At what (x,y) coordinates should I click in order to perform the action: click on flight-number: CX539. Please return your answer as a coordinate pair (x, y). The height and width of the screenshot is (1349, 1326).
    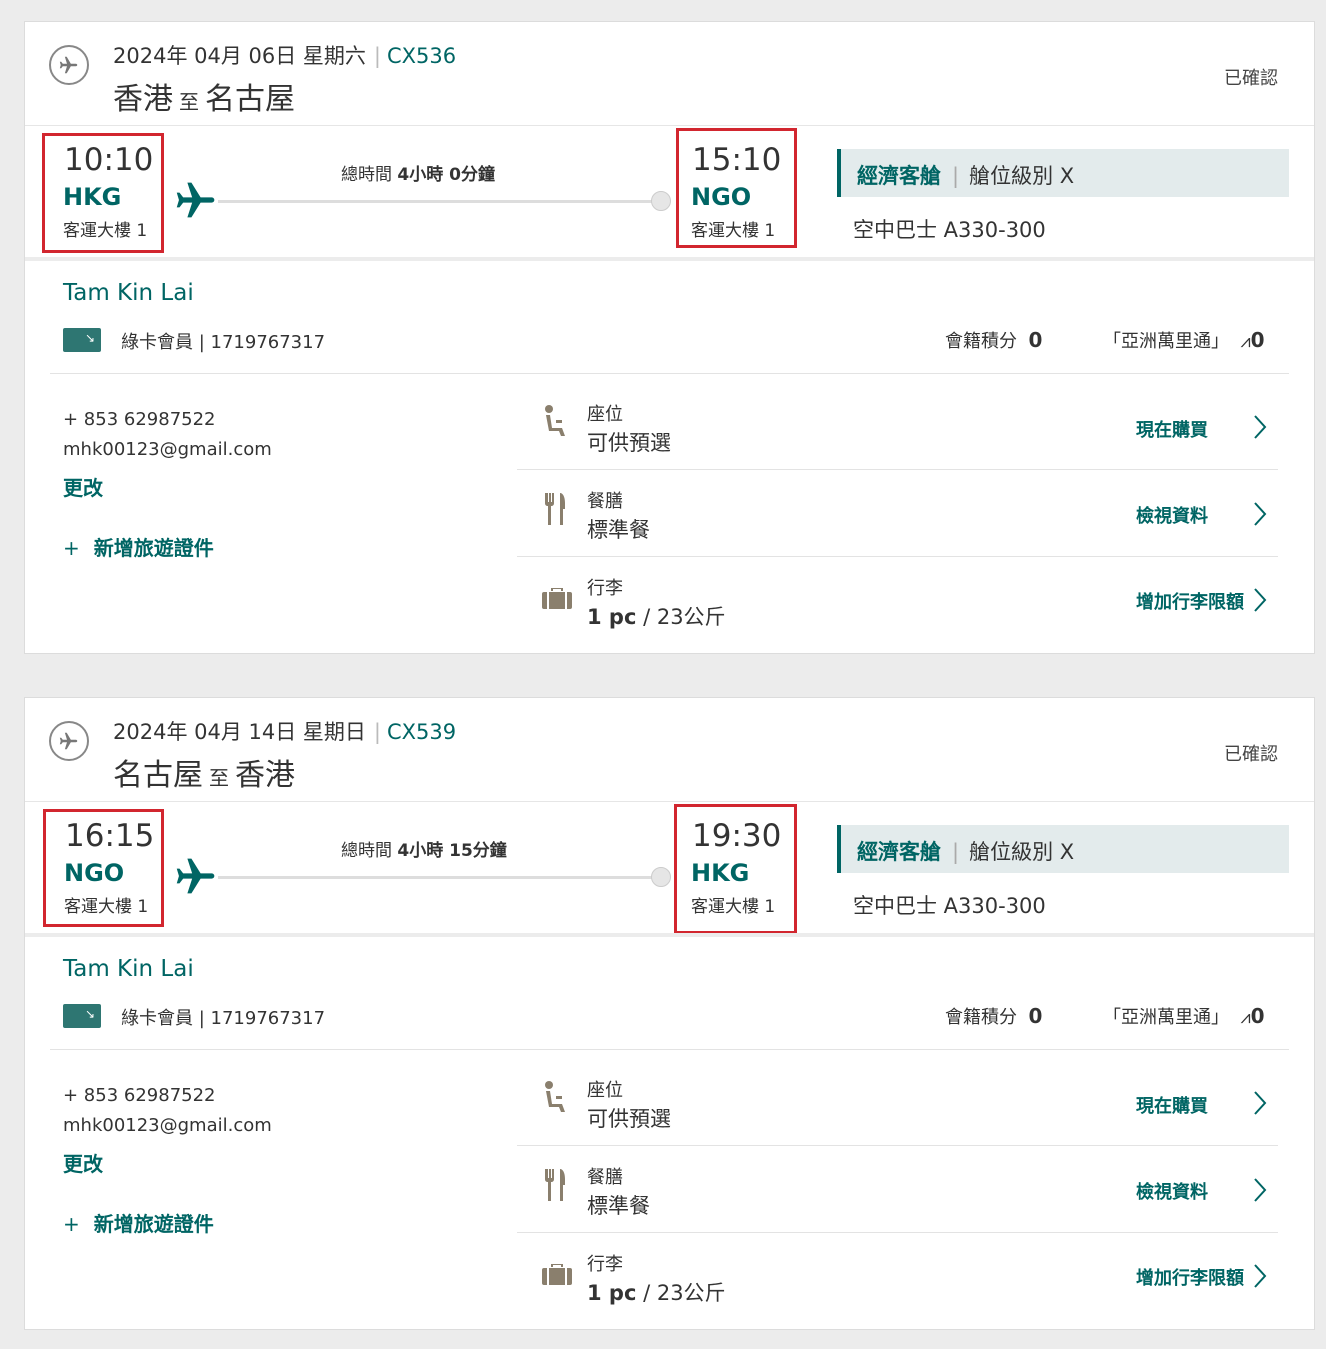
    Looking at the image, I should click on (422, 732).